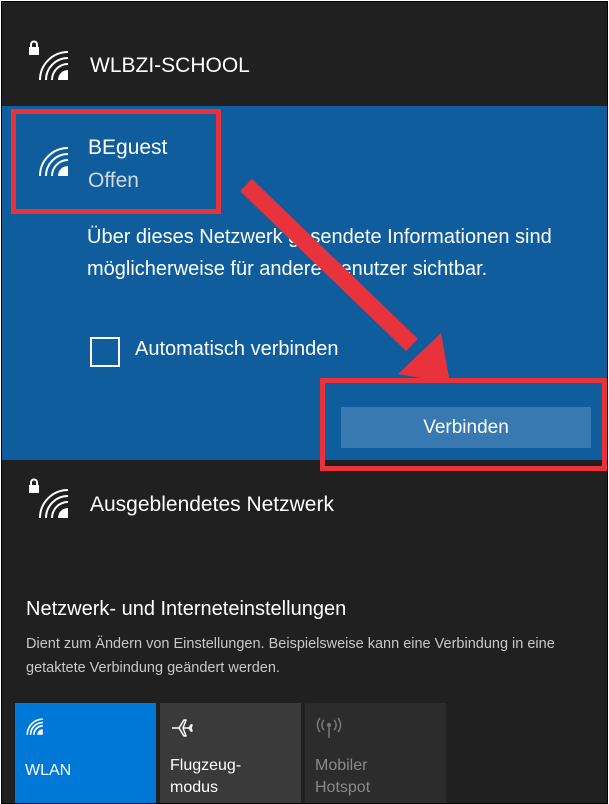 The width and height of the screenshot is (609, 804). Describe the element at coordinates (194, 787) in the screenshot. I see `tile-label-line2: modus` at that location.